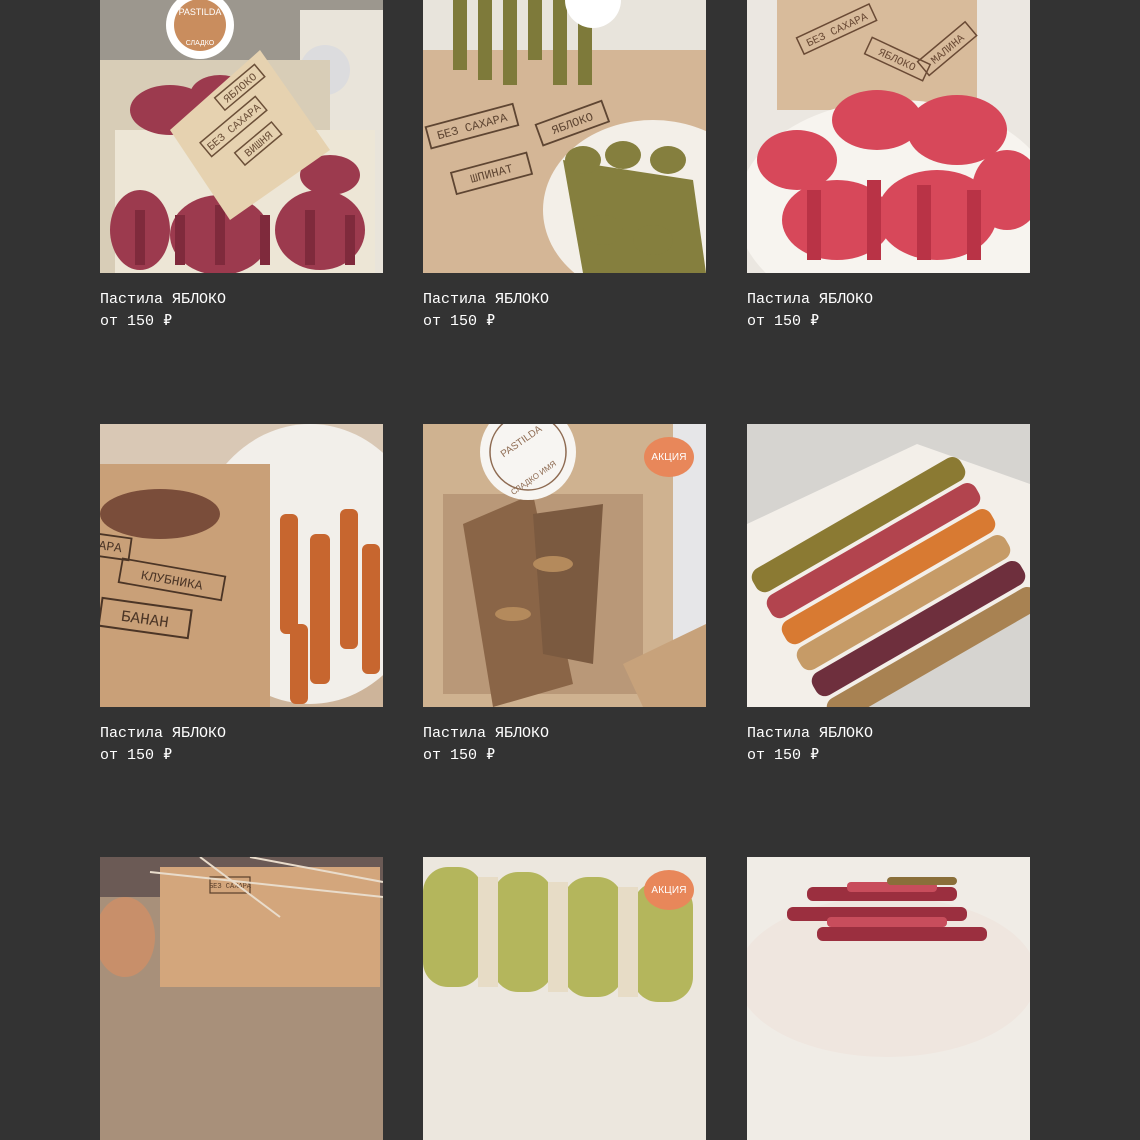 This screenshot has width=1140, height=1140. I want to click on stacked-red-rolls-photo, so click(888, 998).